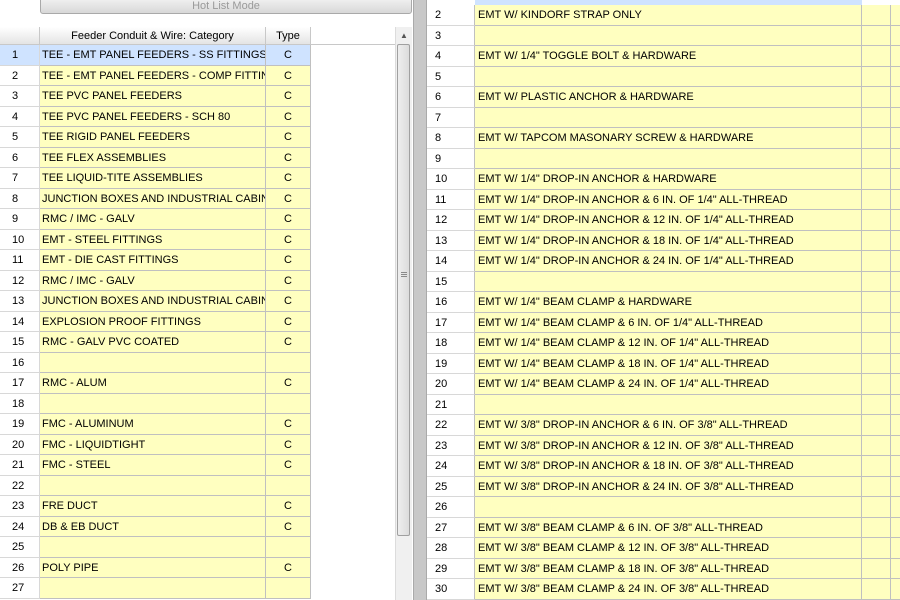 The image size is (900, 600). Describe the element at coordinates (420, 300) in the screenshot. I see `pane-splitter` at that location.